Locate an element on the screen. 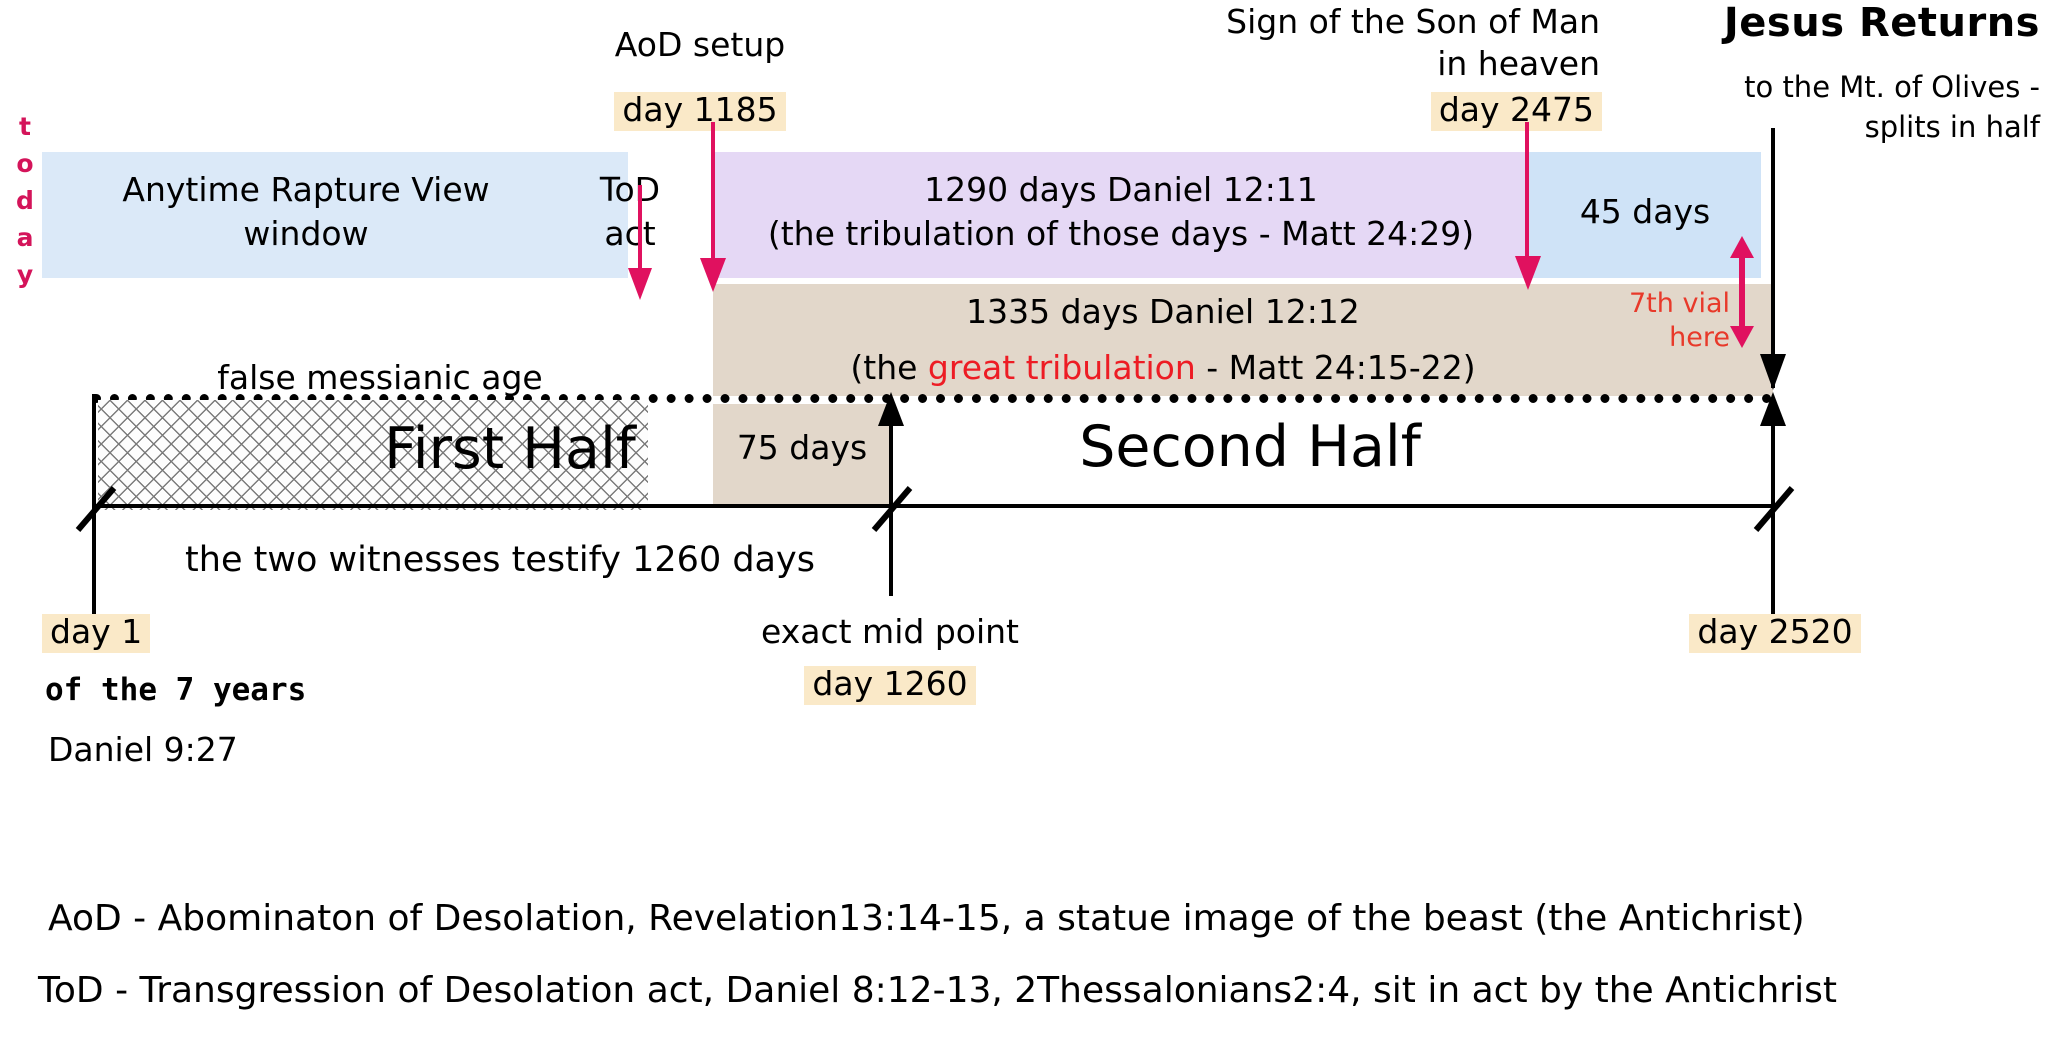 Image resolution: width=2048 pixels, height=1044 pixels. days-1335-line2-post: - Matt 24:15-22) is located at coordinates (1335, 367).